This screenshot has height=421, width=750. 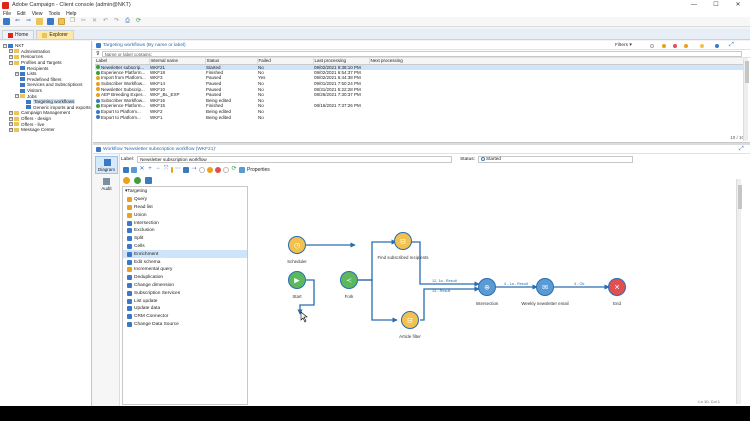 I want to click on palette-item: Exclusion, so click(x=185, y=231).